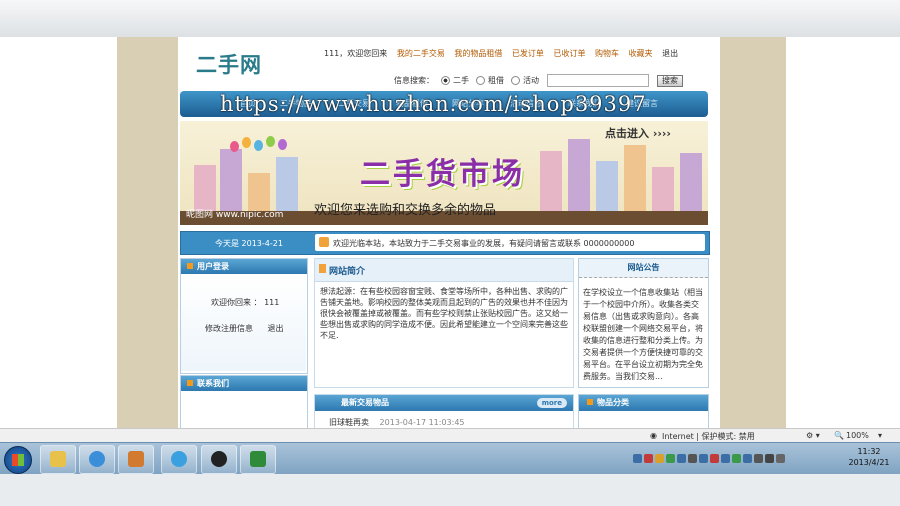  I want to click on list-item: 旧球鞋再卖 2013-04-17 11:03:45, so click(397, 422).